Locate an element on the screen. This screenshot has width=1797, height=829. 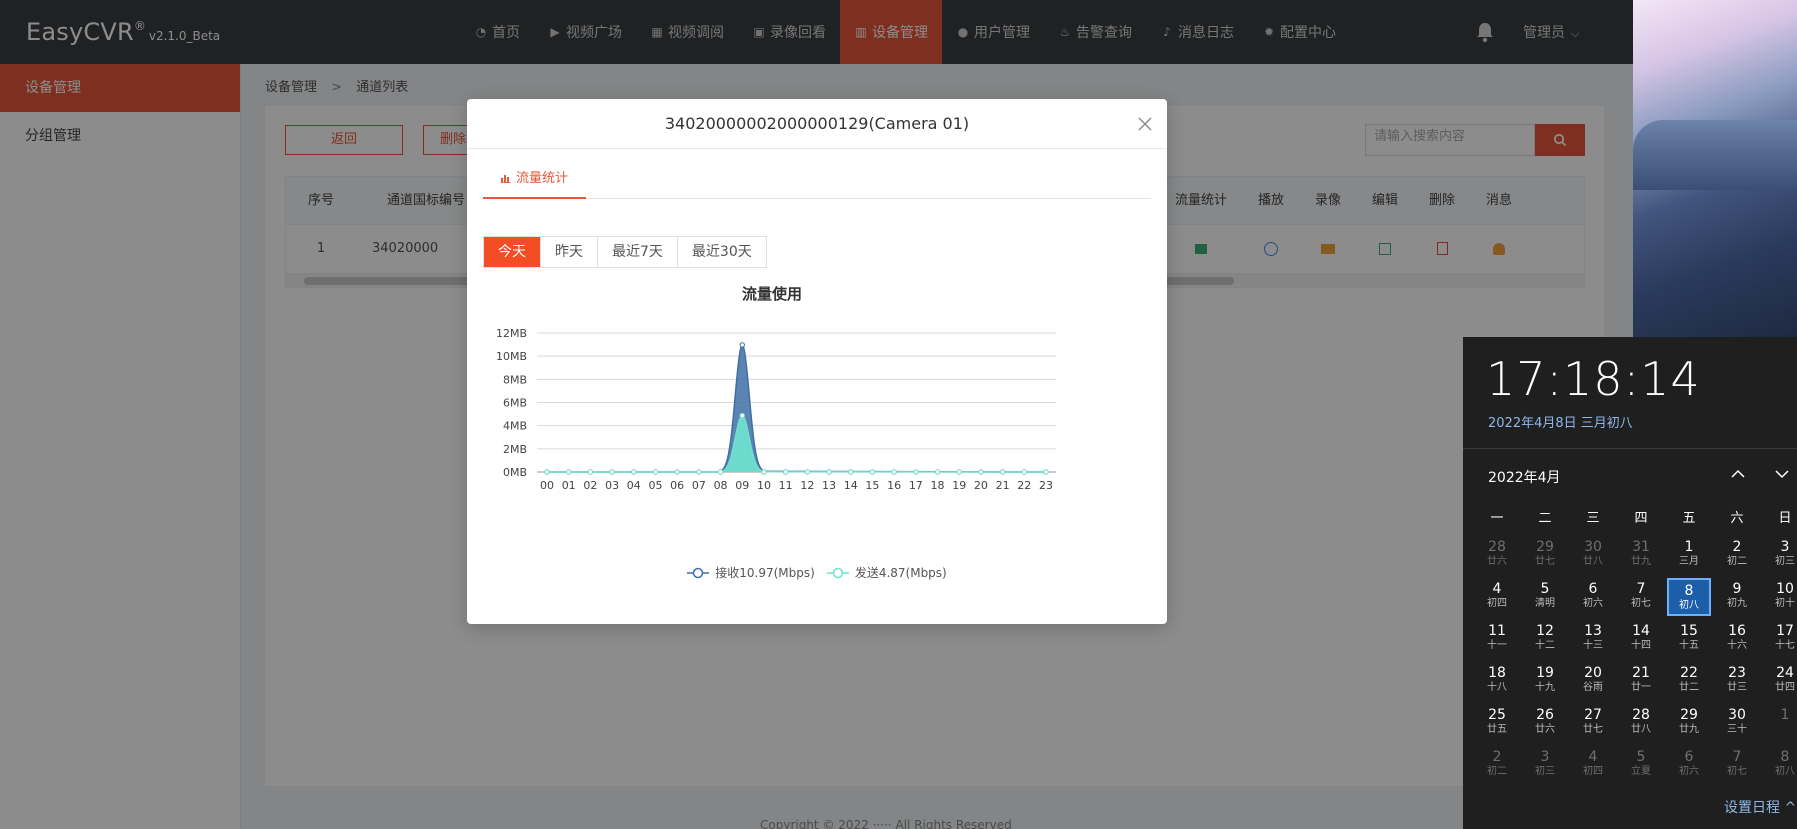
day-number: 27 is located at coordinates (1593, 715).